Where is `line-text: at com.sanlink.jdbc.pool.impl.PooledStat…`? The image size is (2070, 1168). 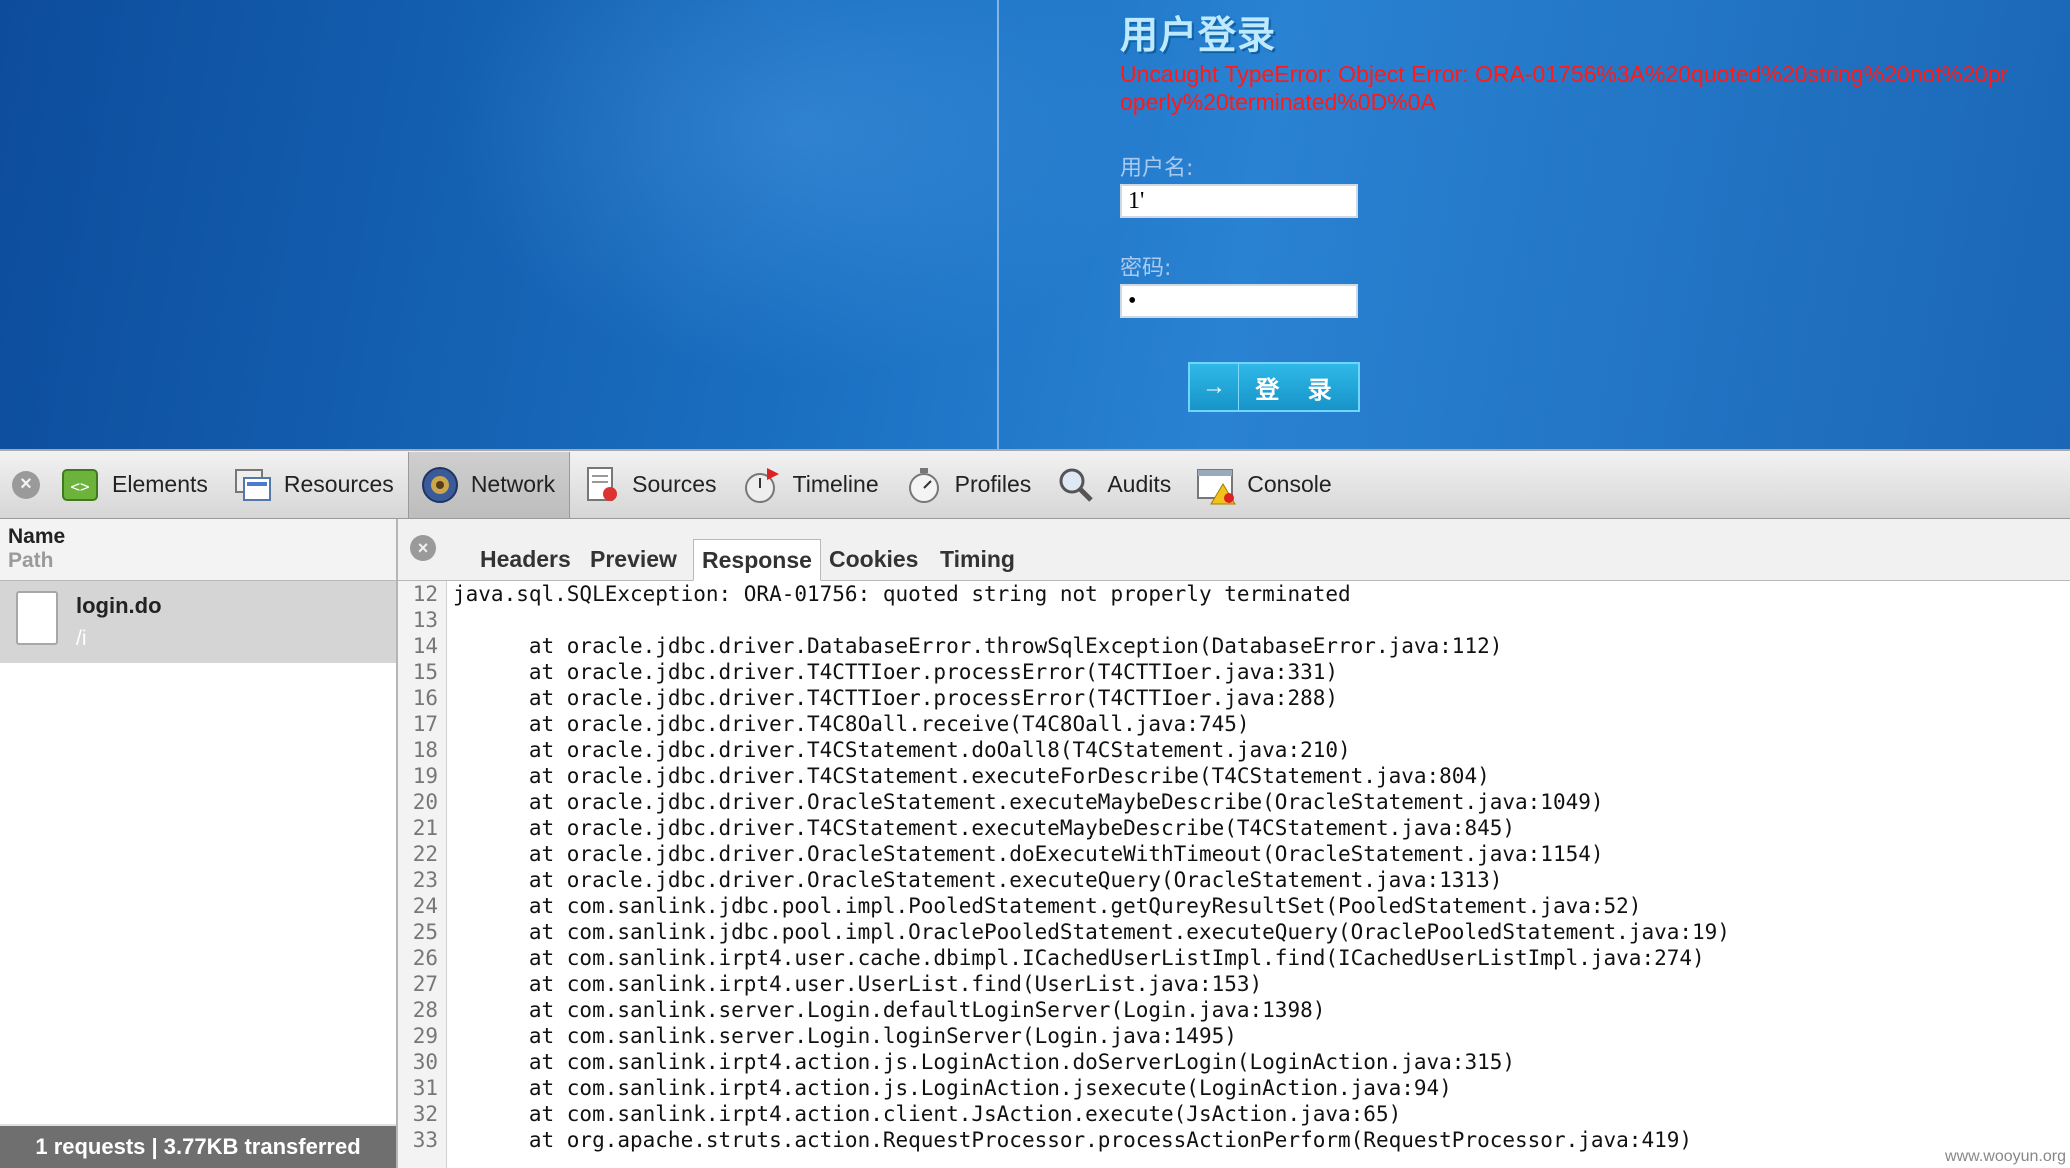 line-text: at com.sanlink.jdbc.pool.impl.PooledStat… is located at coordinates (1047, 906).